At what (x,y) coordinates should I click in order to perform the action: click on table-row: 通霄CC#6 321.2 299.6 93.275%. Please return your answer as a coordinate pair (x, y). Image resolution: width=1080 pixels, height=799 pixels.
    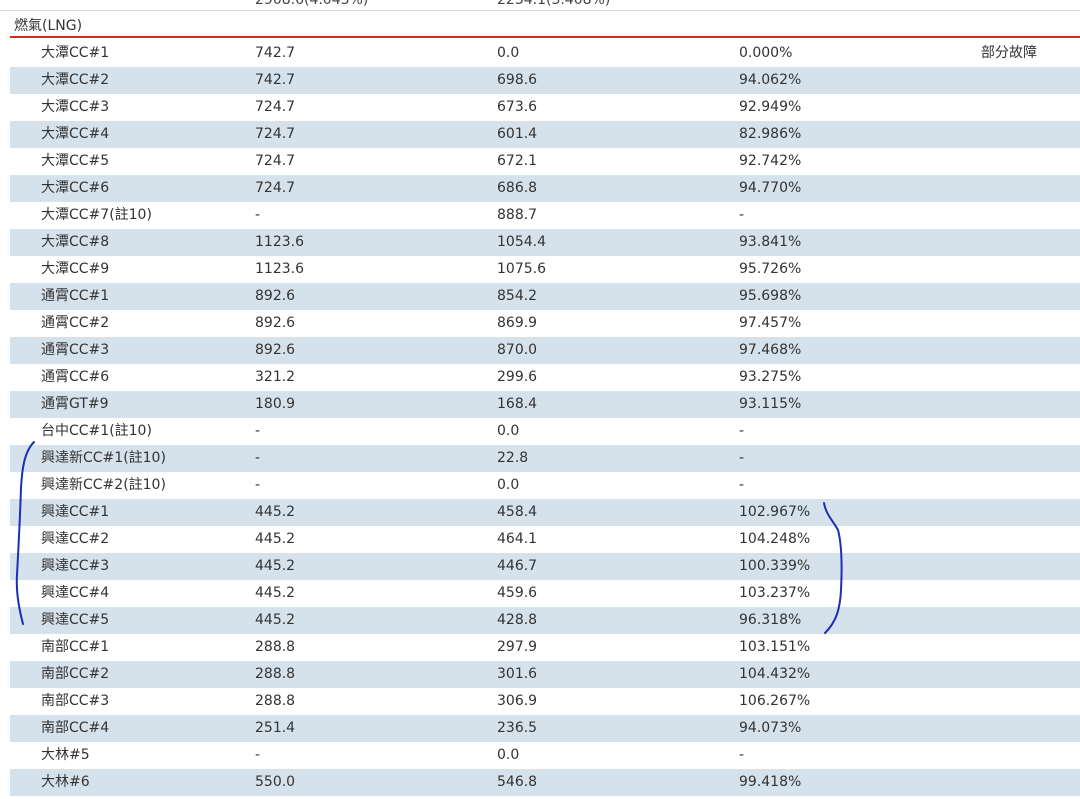
    Looking at the image, I should click on (545, 377).